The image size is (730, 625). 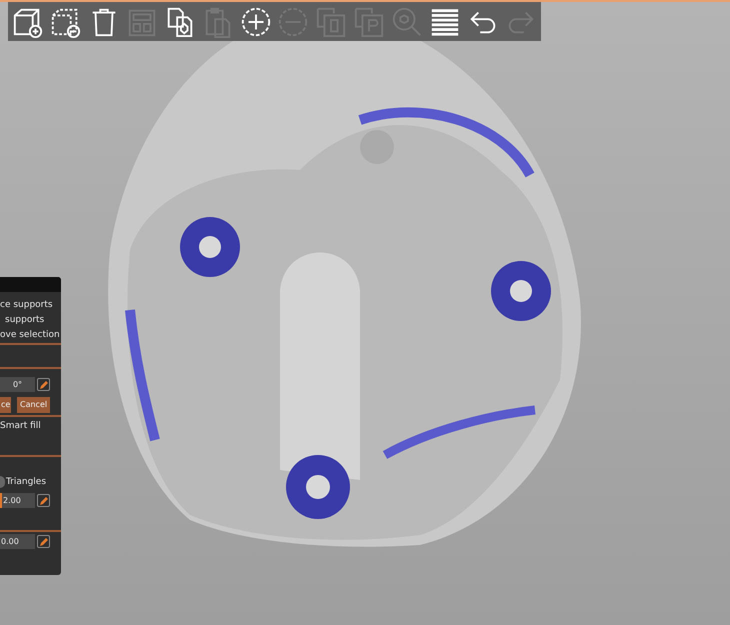 What do you see at coordinates (26, 305) in the screenshot?
I see `menu-item: ce supports` at bounding box center [26, 305].